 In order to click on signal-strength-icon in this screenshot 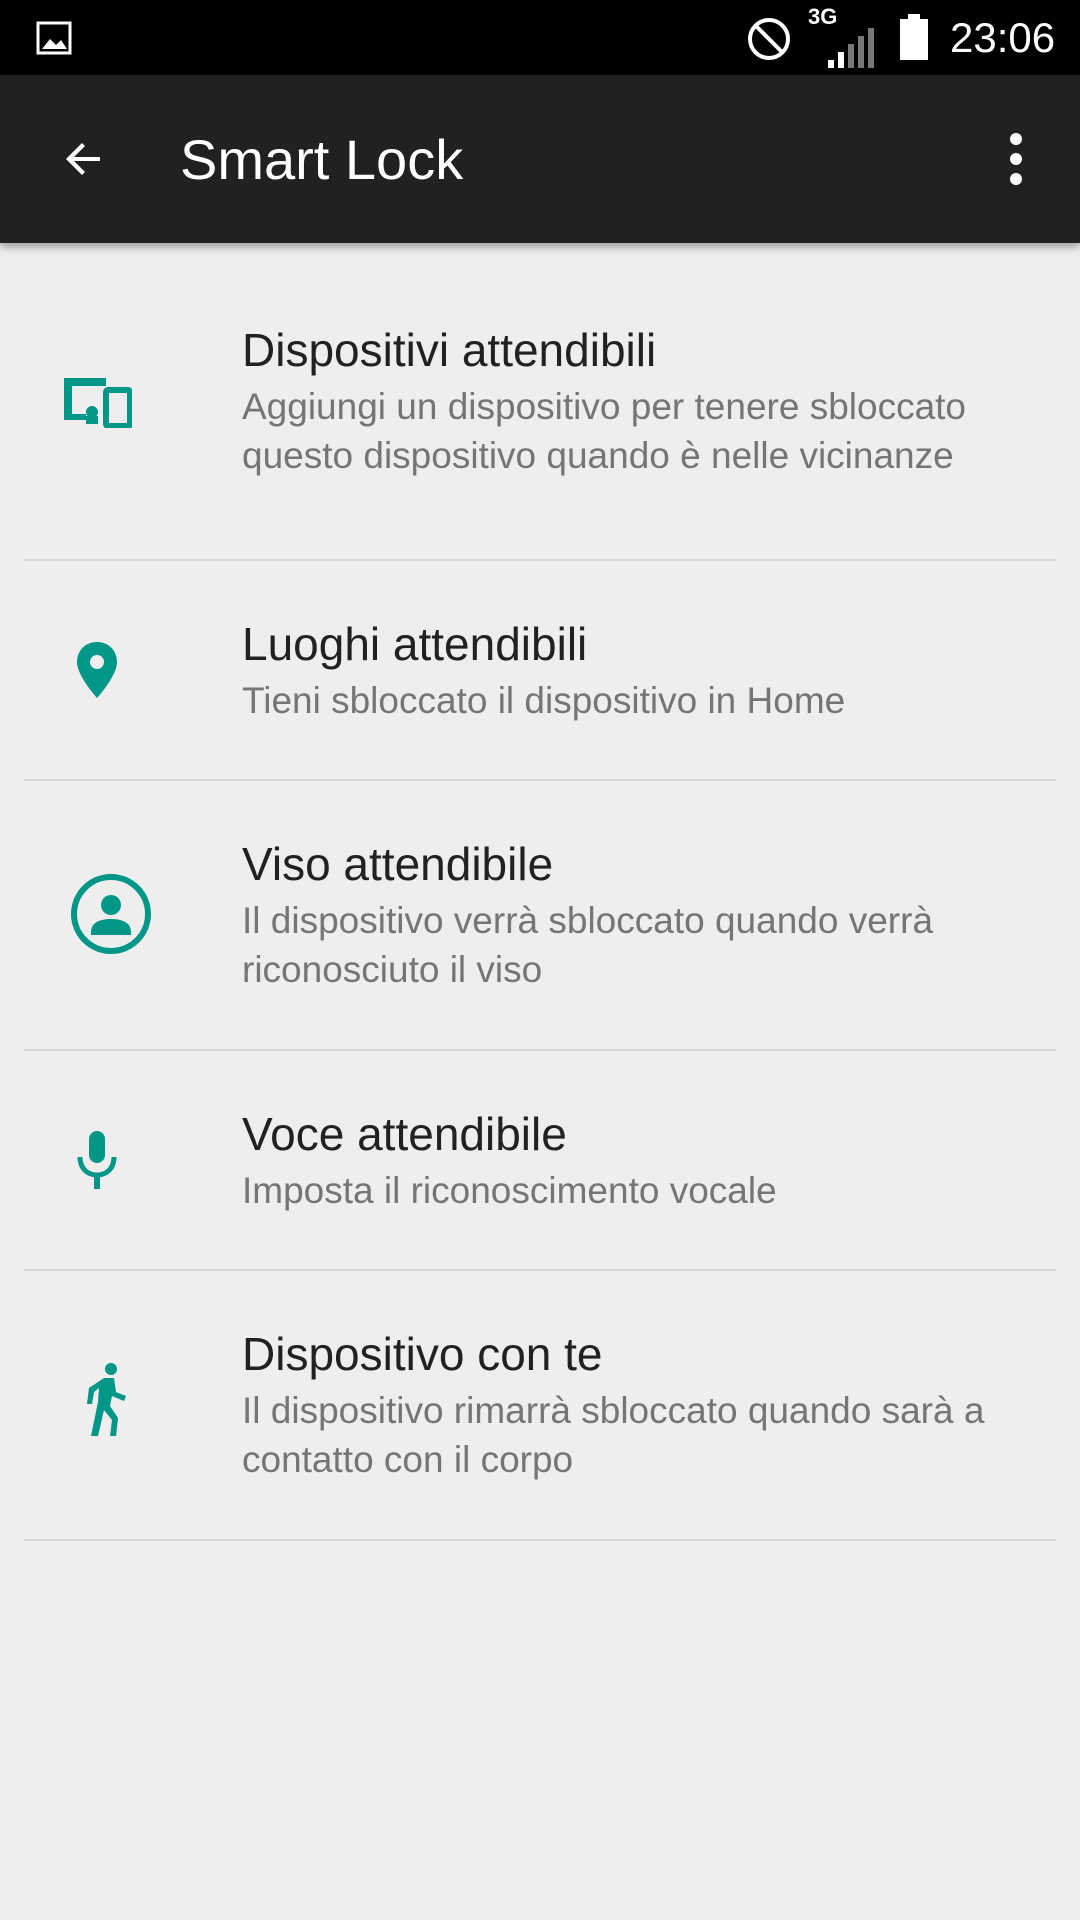, I will do `click(851, 48)`.